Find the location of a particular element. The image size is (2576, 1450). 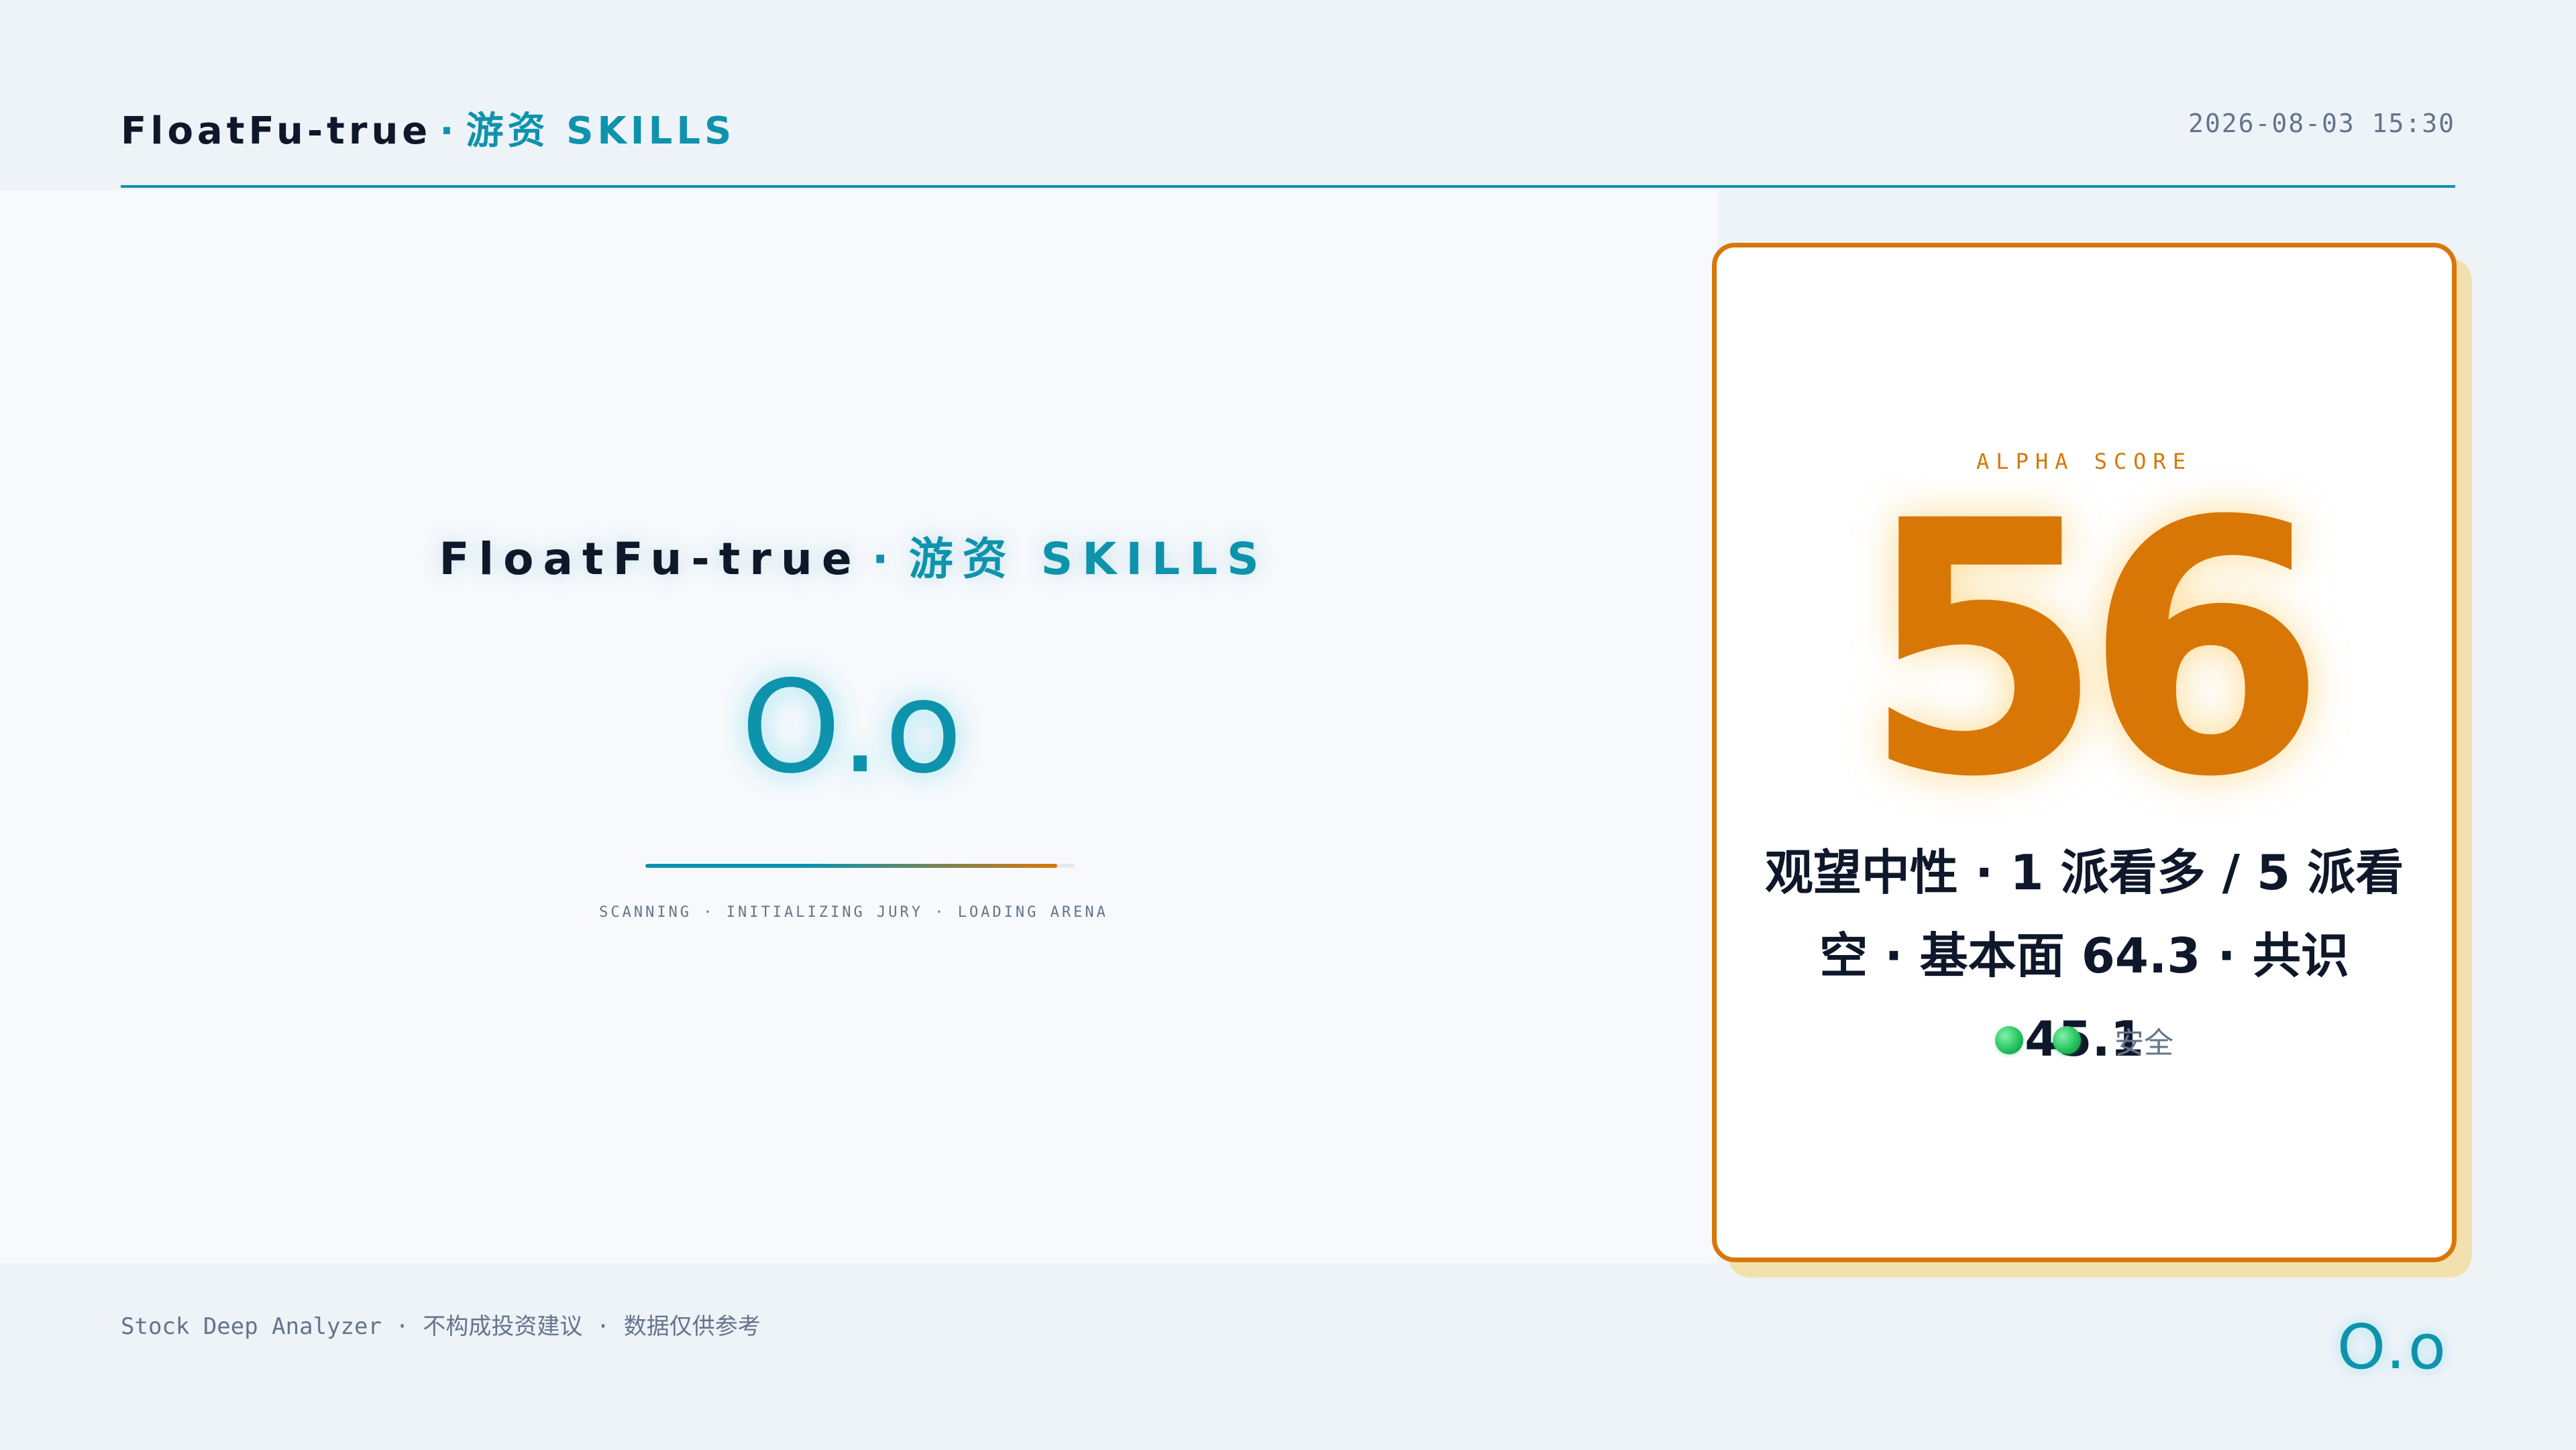

header-brand: FloatFu-true · 游资 SKILLS is located at coordinates (428, 127).